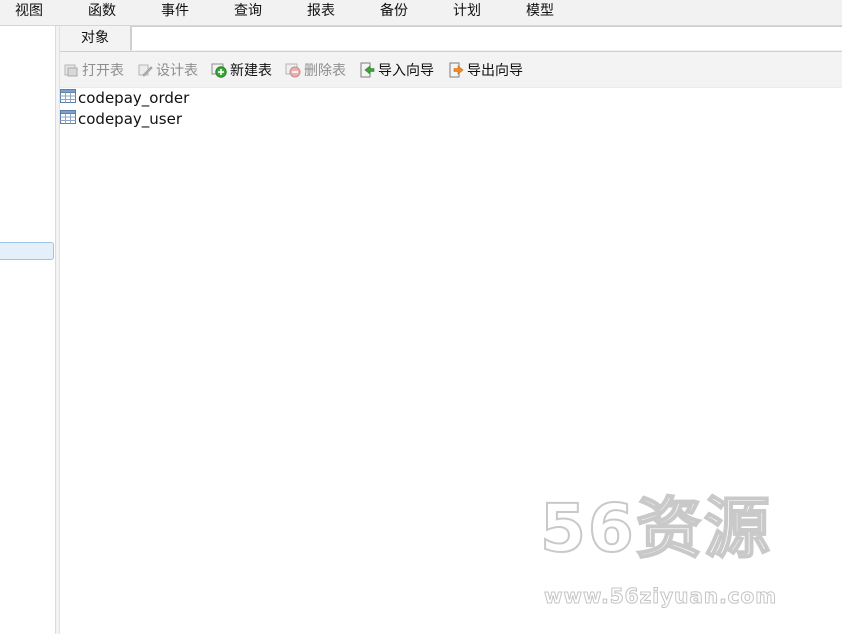 The image size is (842, 634). Describe the element at coordinates (321, 12) in the screenshot. I see `menu-reports: 报表` at that location.